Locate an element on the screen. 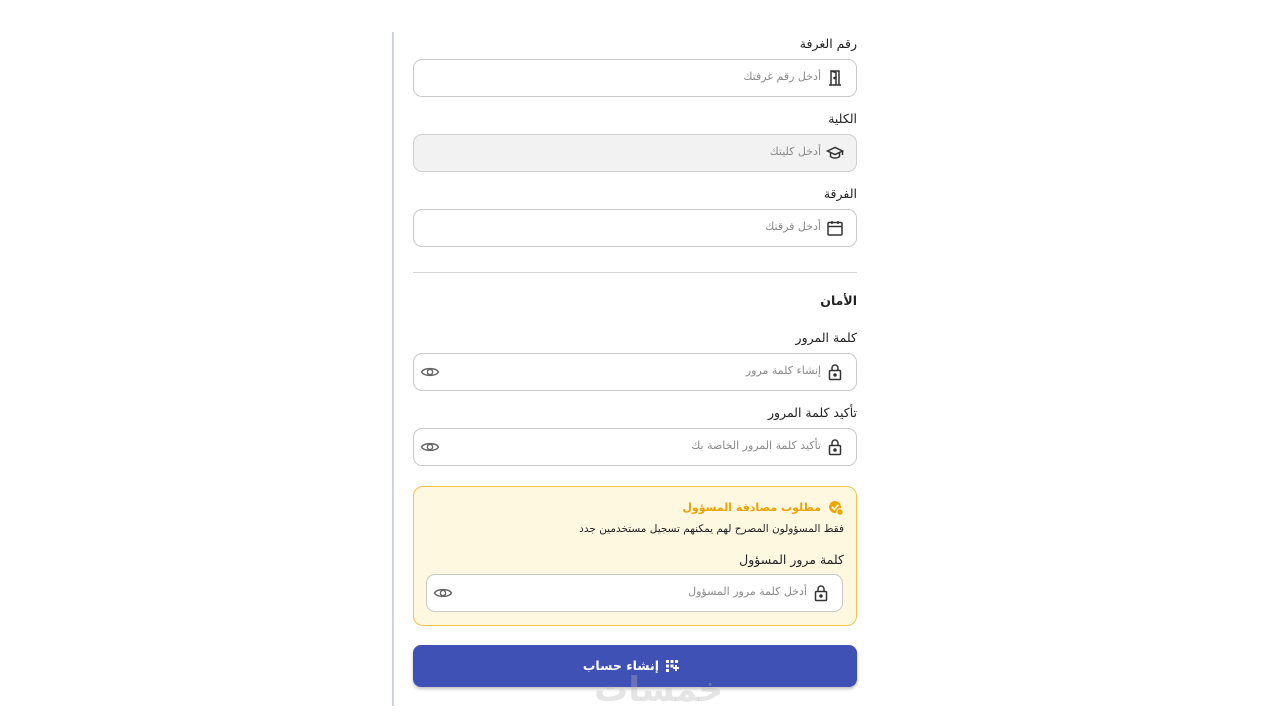  confirm-password-label: تأكيد كلمة المرور is located at coordinates (812, 412).